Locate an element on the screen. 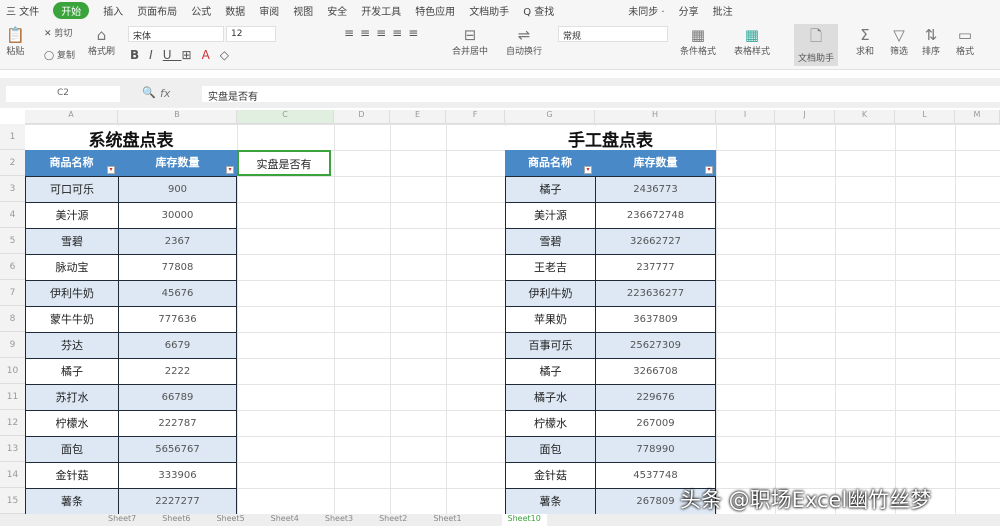 The height and width of the screenshot is (526, 1000). conditional-format-button: ▦ 条件格式 is located at coordinates (698, 41).